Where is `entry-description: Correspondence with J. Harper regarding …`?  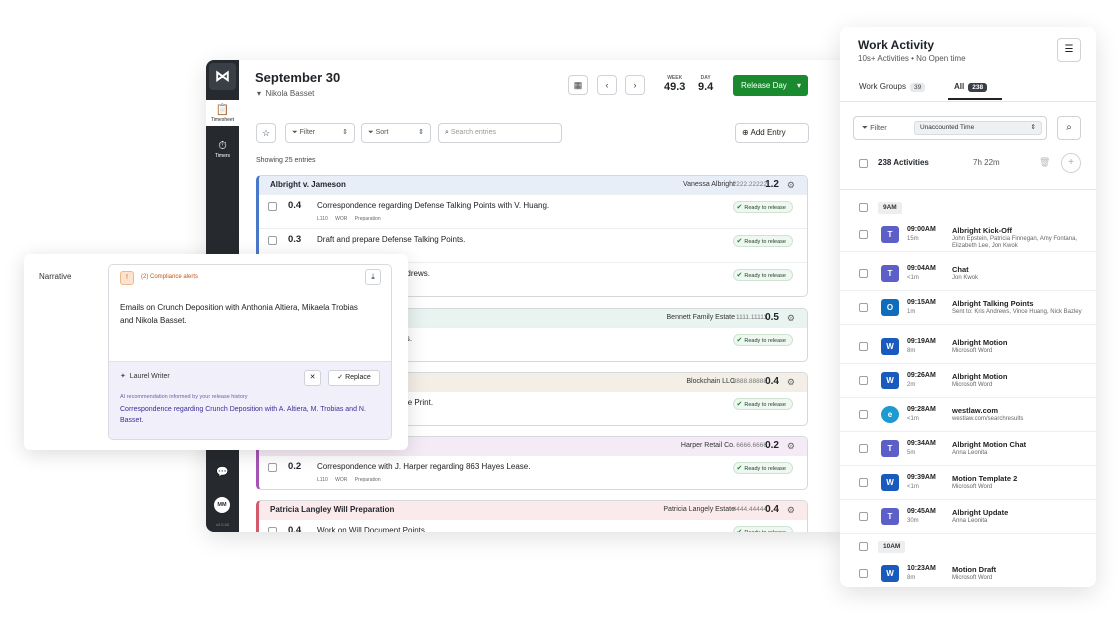
entry-description: Correspondence with J. Harper regarding … is located at coordinates (423, 466).